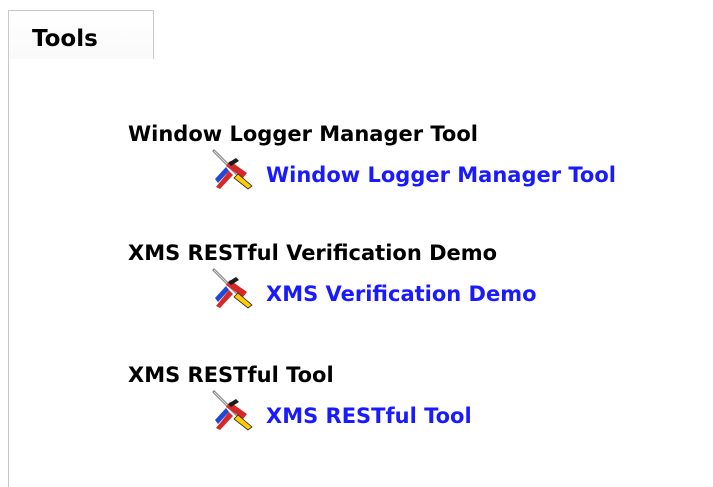 Image resolution: width=713 pixels, height=487 pixels. I want to click on tool-title: XMS RESTful Tool, so click(231, 375).